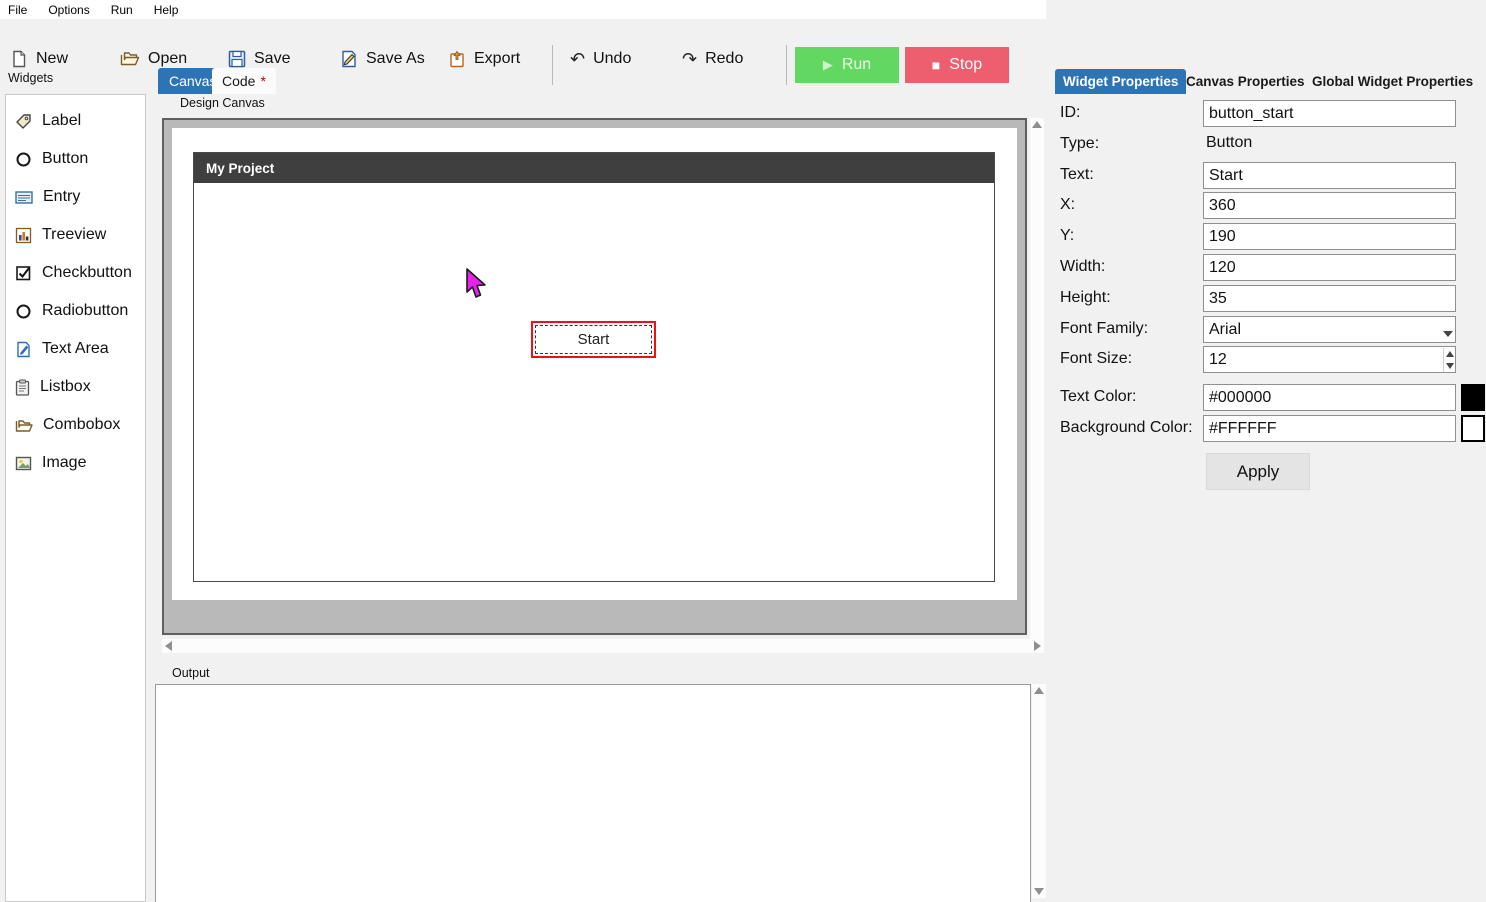  I want to click on widget-item-listbox: Listbox, so click(75, 387).